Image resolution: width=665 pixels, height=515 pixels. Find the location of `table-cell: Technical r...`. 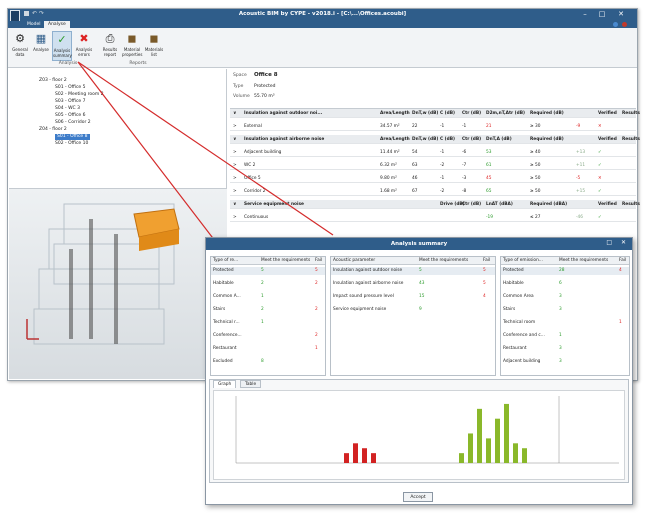

table-cell: Technical r... is located at coordinates (226, 322).